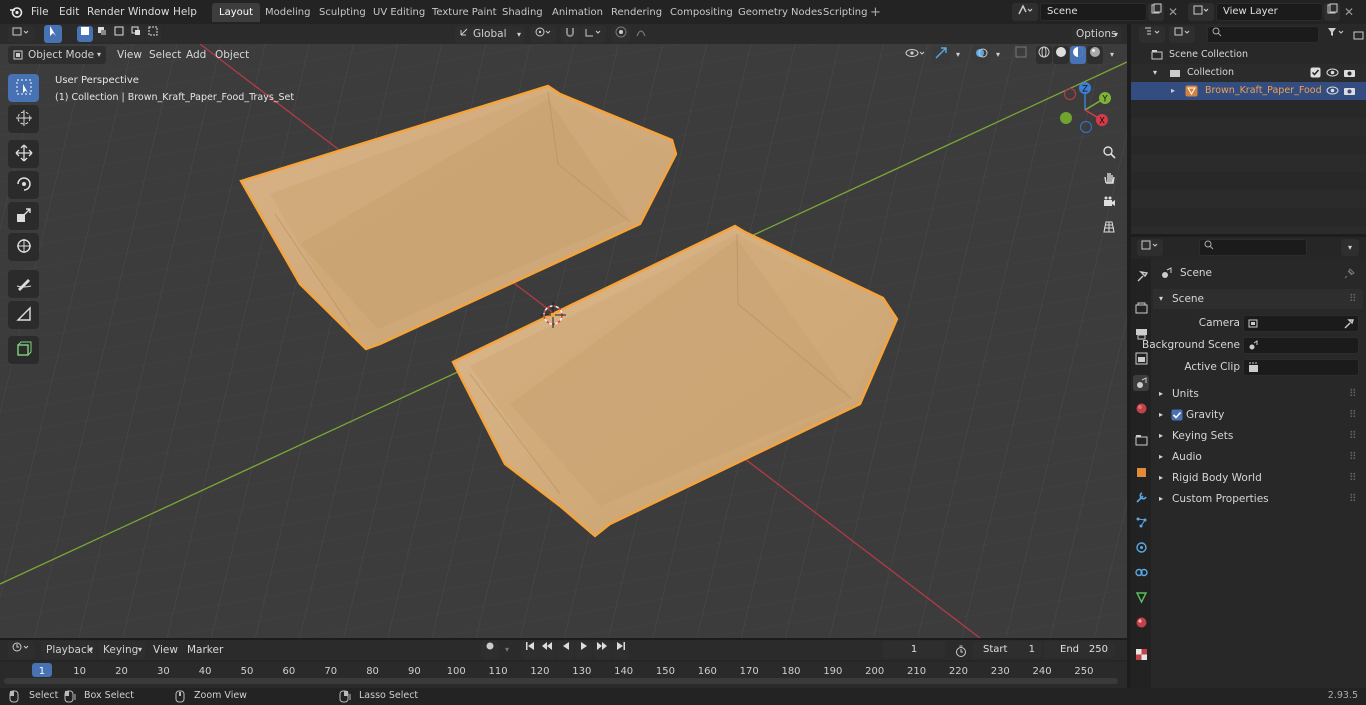 This screenshot has width=1366, height=705. Describe the element at coordinates (23, 154) in the screenshot. I see `tool-move` at that location.